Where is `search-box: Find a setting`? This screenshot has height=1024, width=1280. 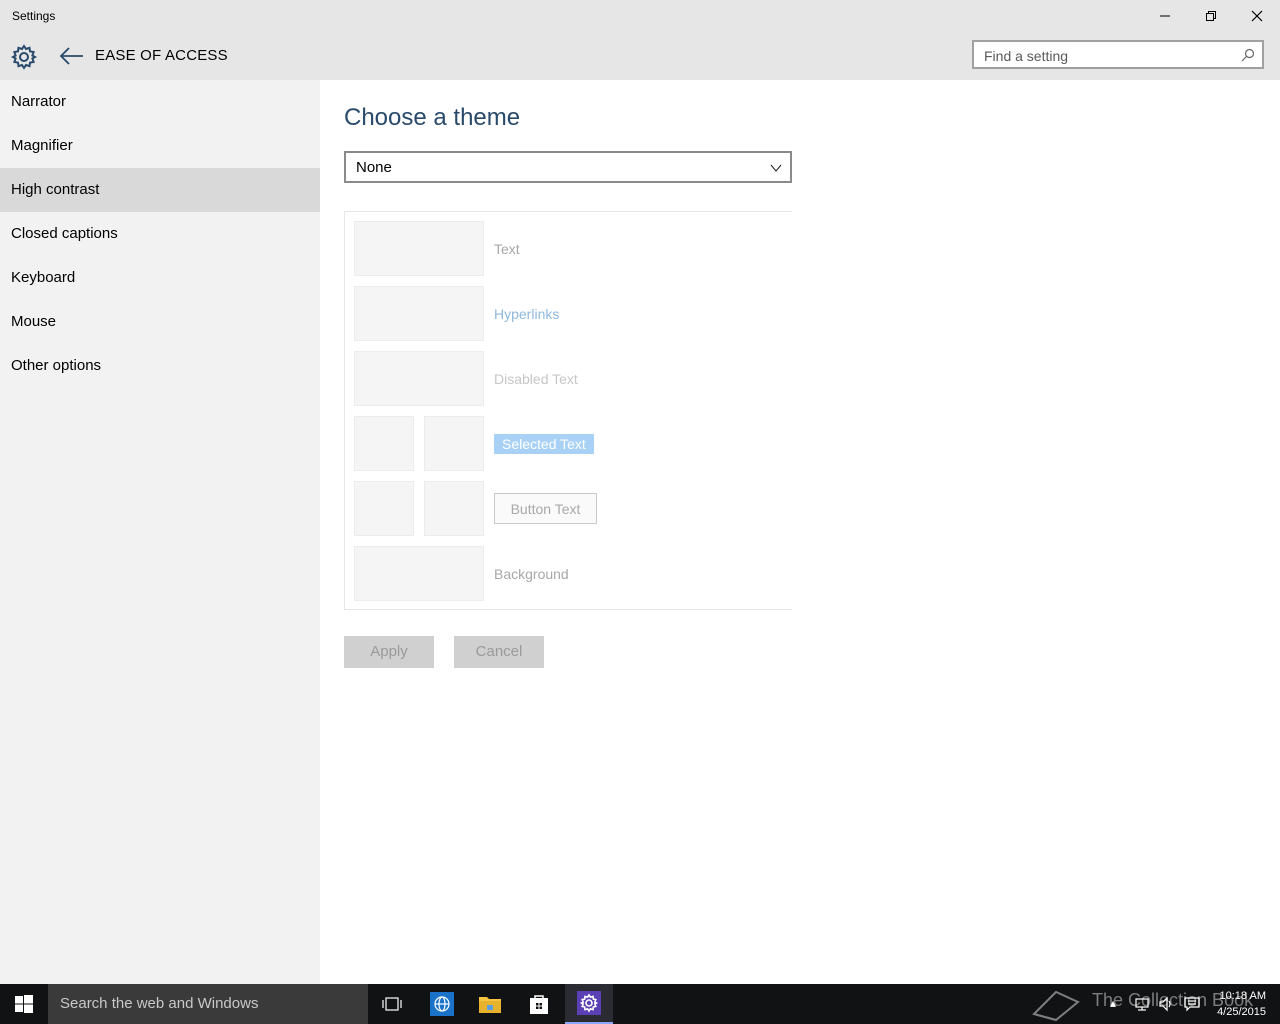
search-box: Find a setting is located at coordinates (1118, 54).